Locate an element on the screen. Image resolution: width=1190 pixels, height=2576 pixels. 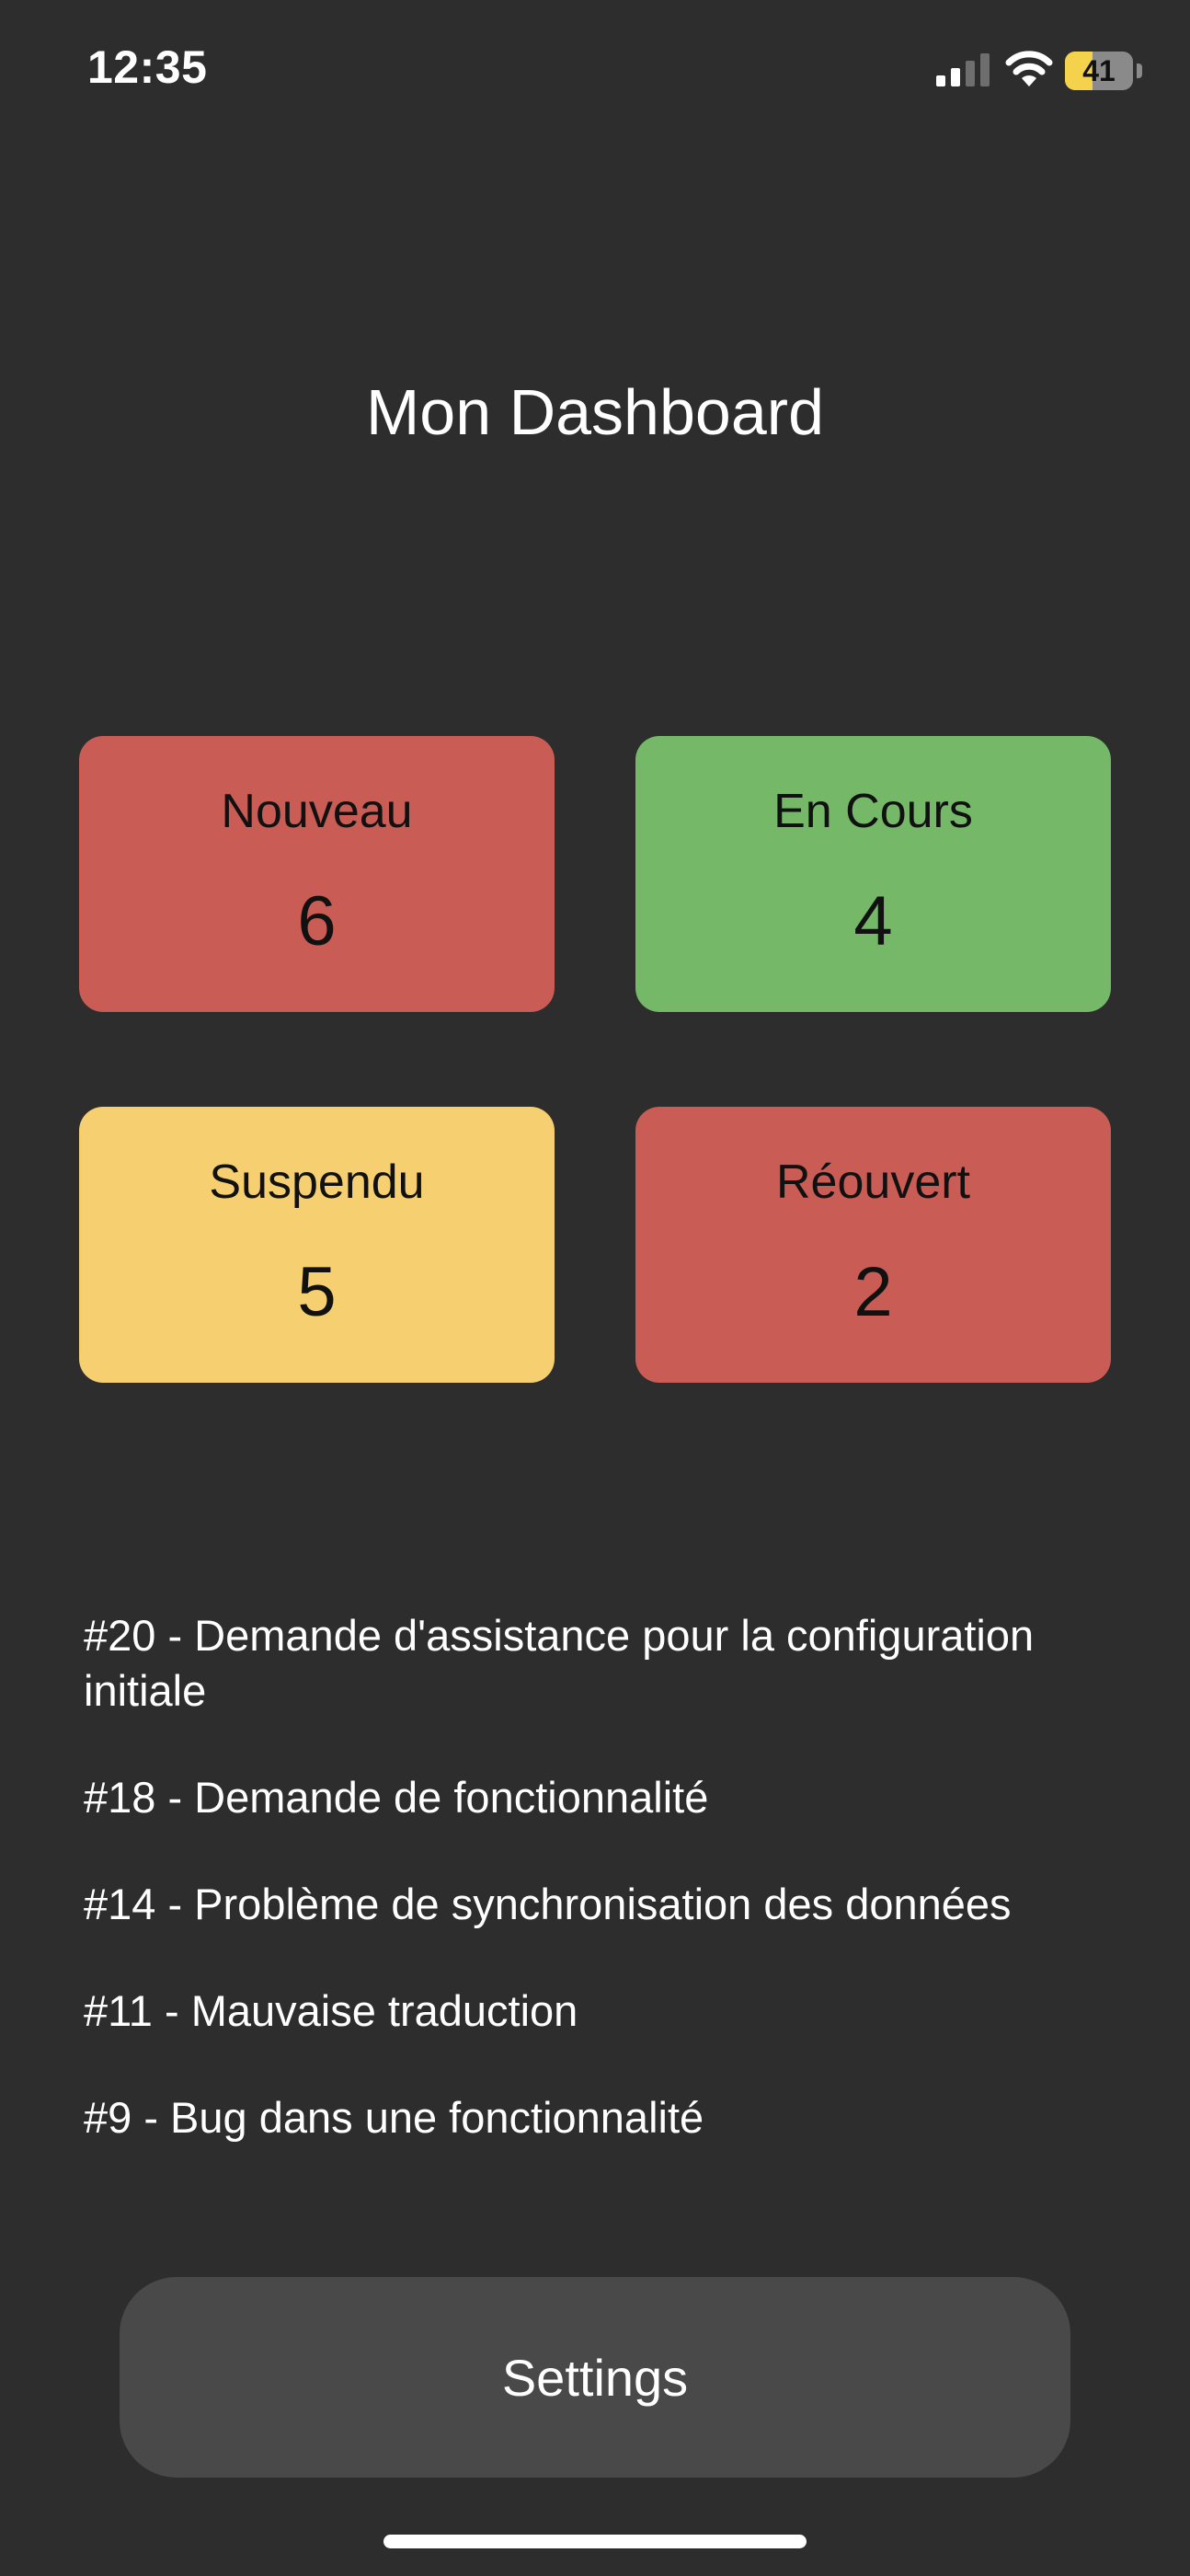
status-card-count: 2 is located at coordinates (873, 1292).